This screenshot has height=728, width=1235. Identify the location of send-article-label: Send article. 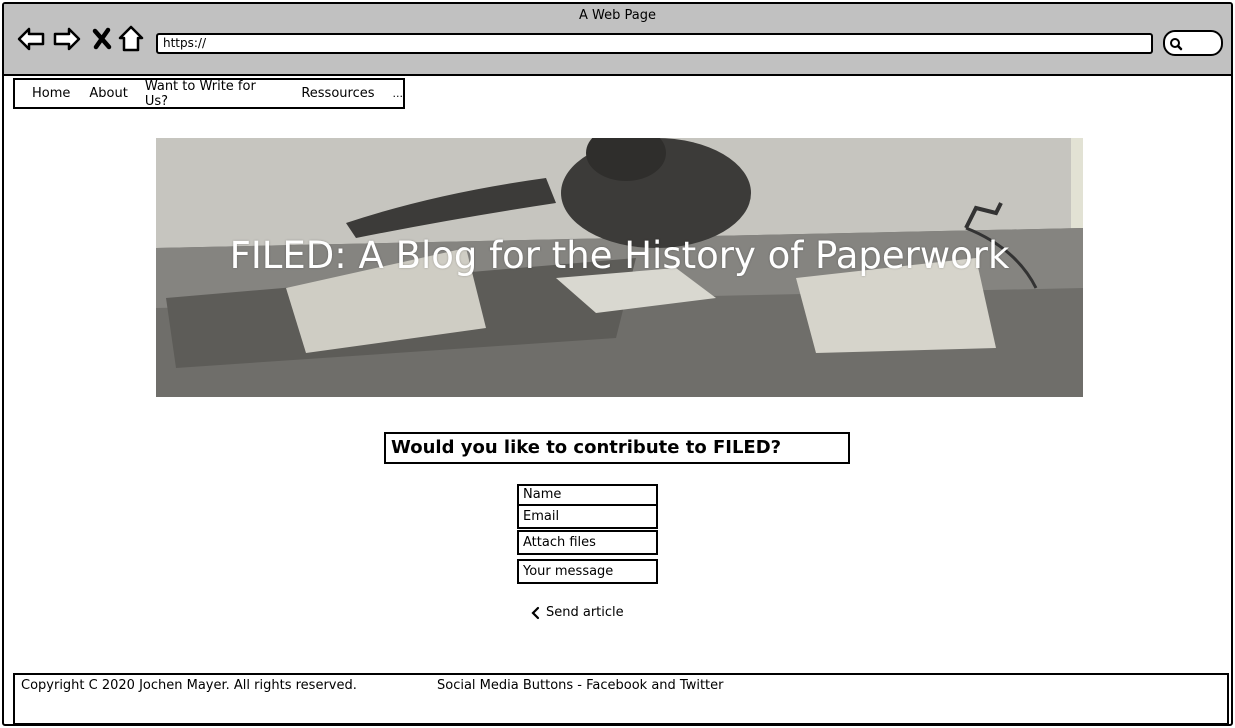
(585, 612).